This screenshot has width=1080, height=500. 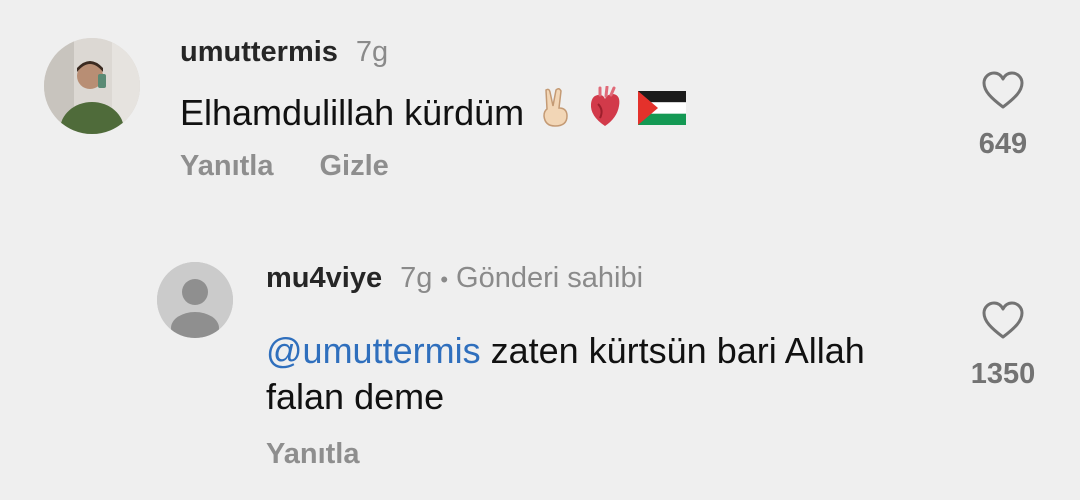 What do you see at coordinates (373, 350) in the screenshot?
I see `mention-link: @umuttermis` at bounding box center [373, 350].